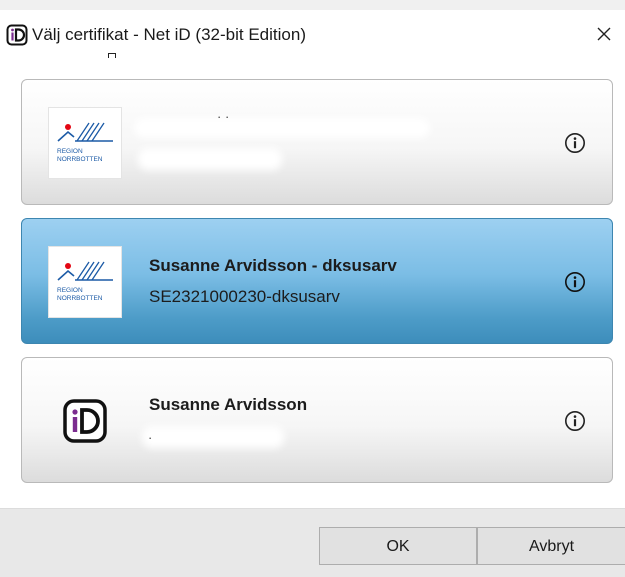 This screenshot has height=577, width=625. I want to click on redaction-artifact: · ·, so click(223, 116).